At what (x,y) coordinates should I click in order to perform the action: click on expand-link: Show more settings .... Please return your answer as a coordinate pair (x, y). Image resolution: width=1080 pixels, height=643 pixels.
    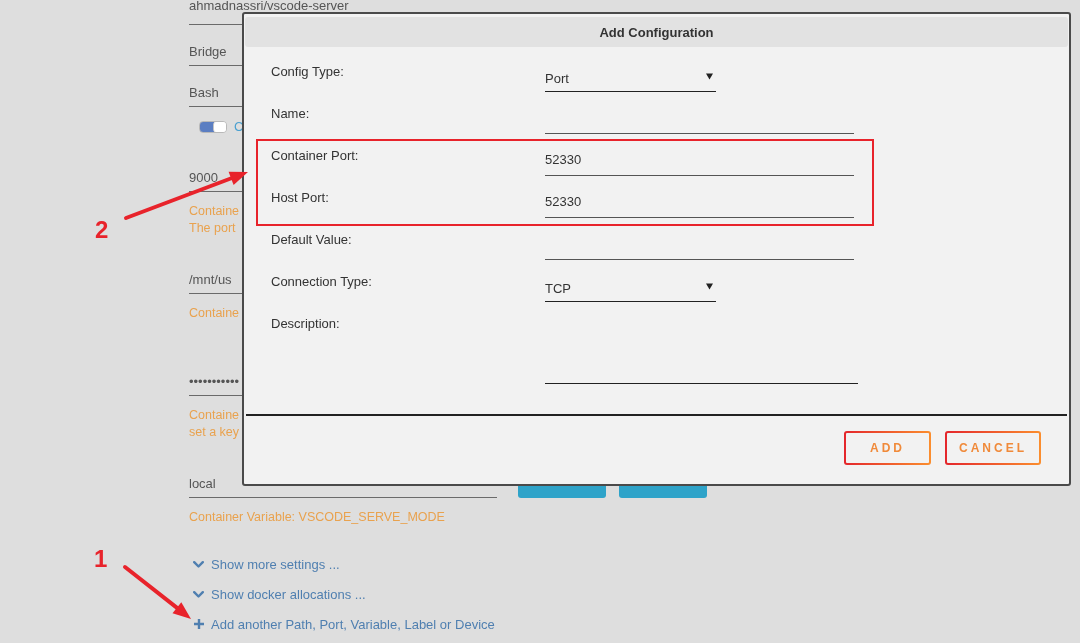
    Looking at the image, I should click on (266, 564).